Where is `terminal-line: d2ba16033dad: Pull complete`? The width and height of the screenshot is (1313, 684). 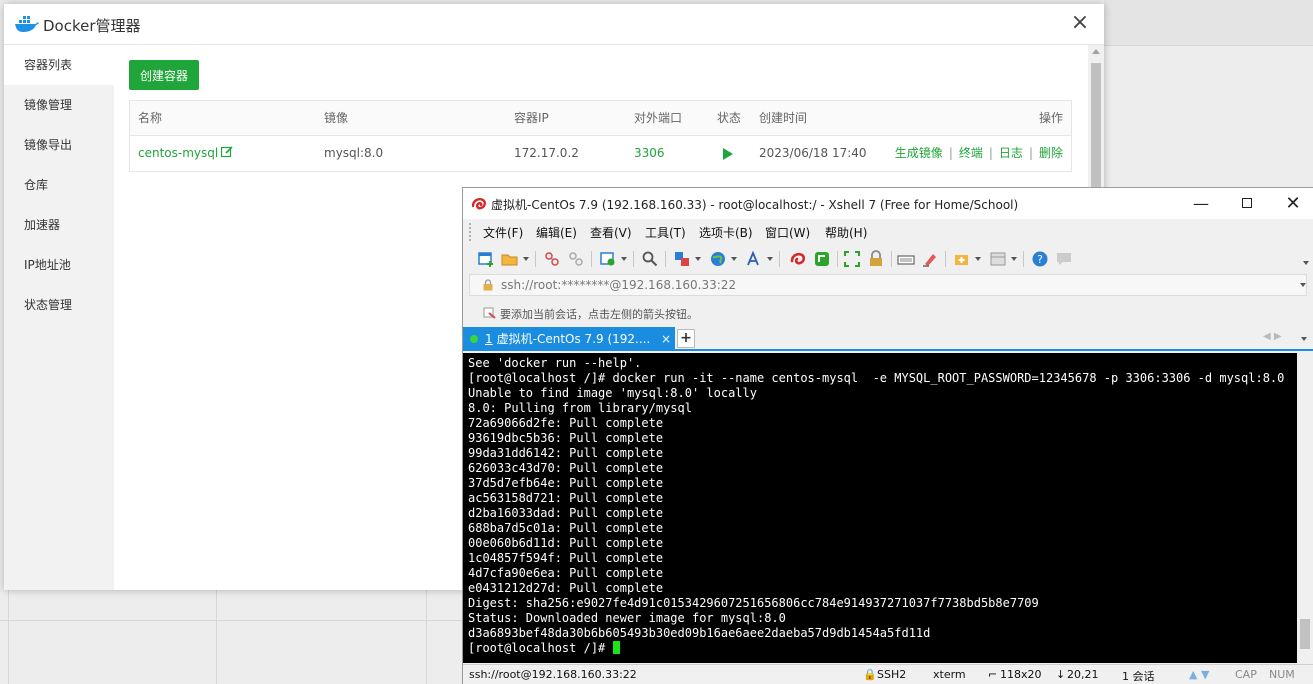 terminal-line: d2ba16033dad: Pull complete is located at coordinates (566, 513).